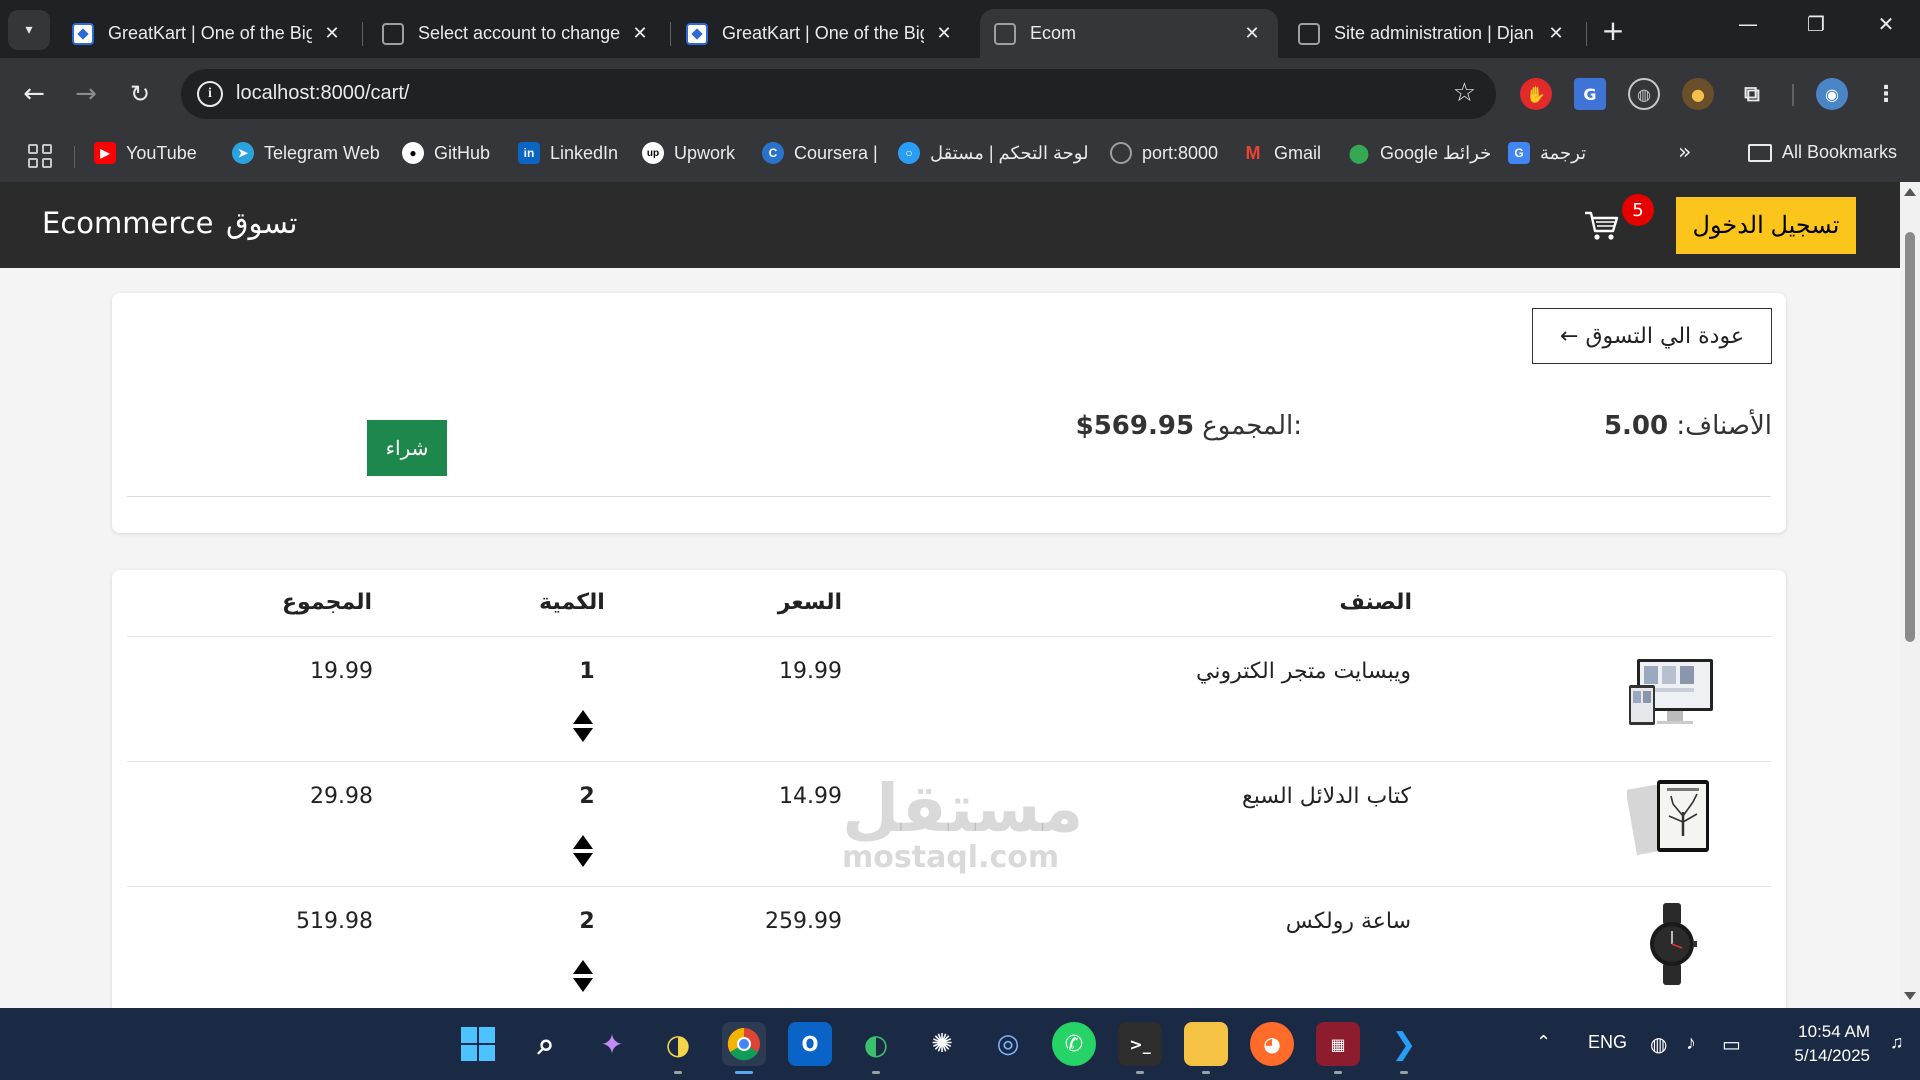 The image size is (1920, 1080). Describe the element at coordinates (1766, 225) in the screenshot. I see `login-button: تسجيل الدخول` at that location.